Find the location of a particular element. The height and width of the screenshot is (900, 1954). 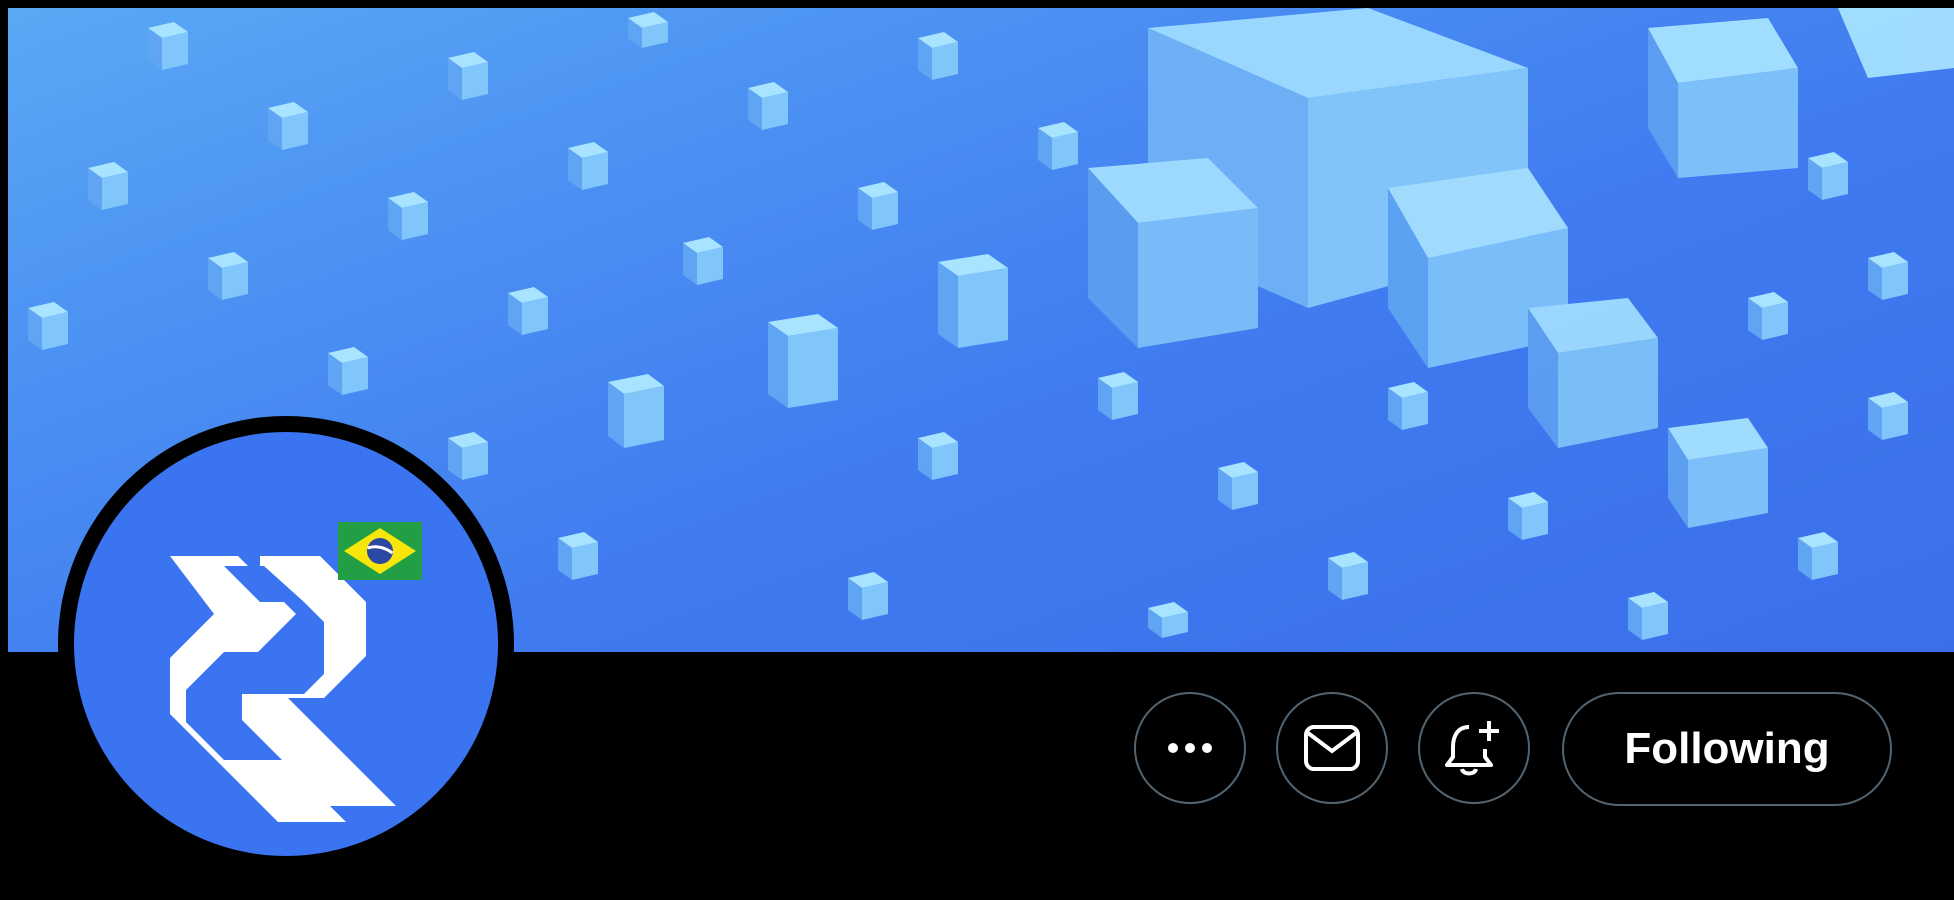

more-button is located at coordinates (1190, 748).